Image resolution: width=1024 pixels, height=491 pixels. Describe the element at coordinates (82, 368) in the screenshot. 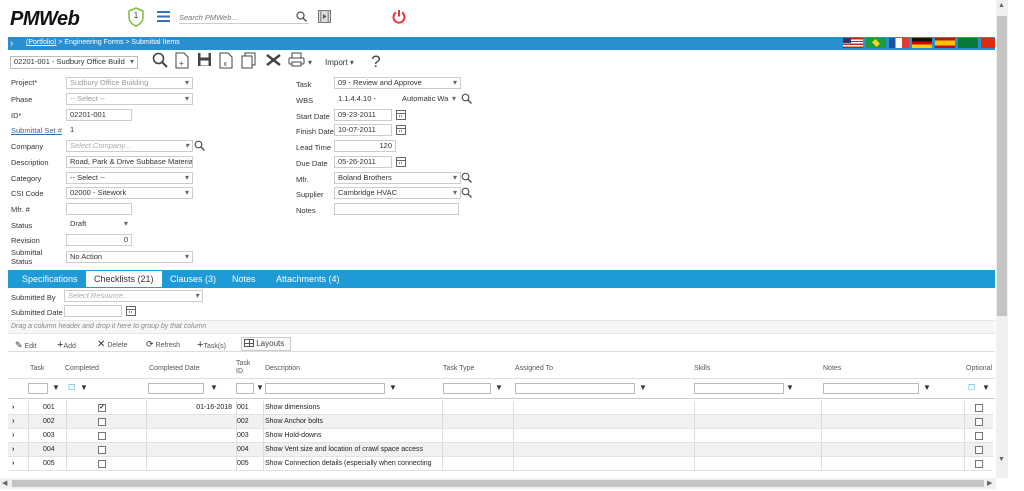

I see `col-header-completed: Completed` at that location.